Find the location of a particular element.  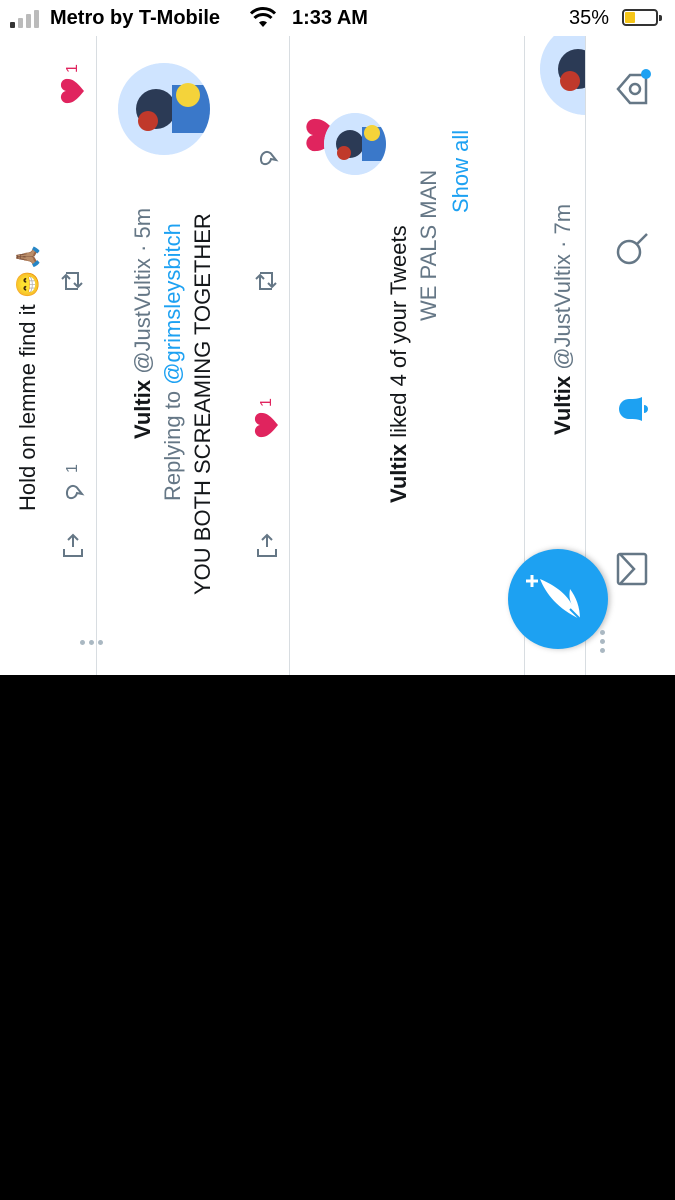

replying-to-link: @grimsleysbitch is located at coordinates (172, 304).